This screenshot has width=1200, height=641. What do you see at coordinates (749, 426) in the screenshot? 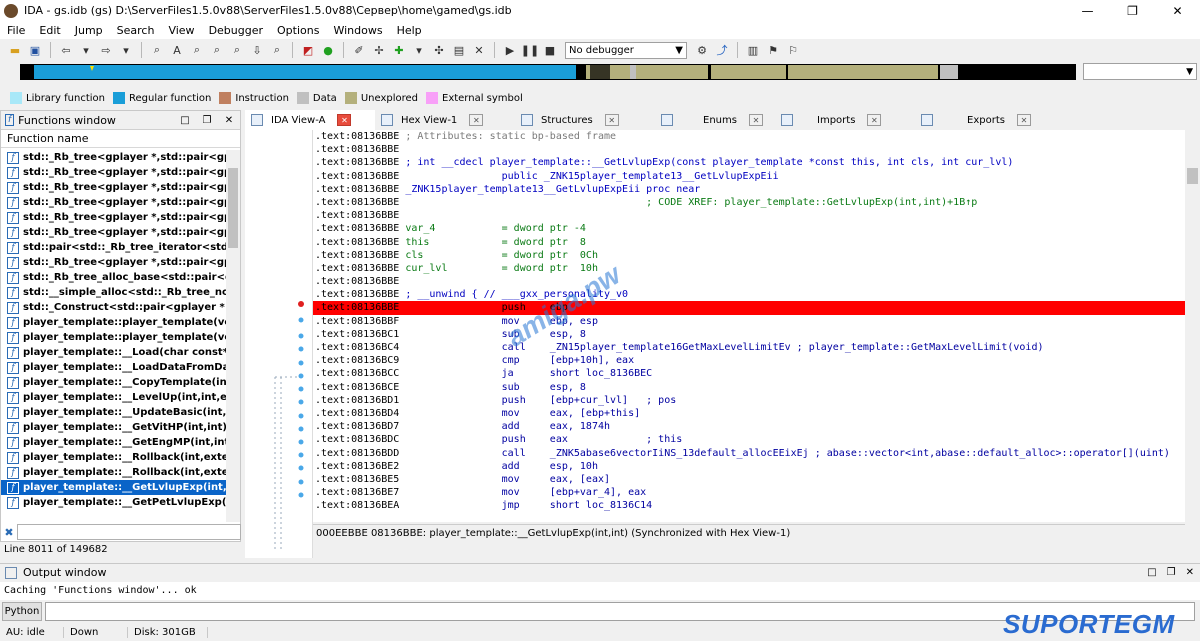
I see `disassembly-line: .text:08136BD7 add eax, 1874h` at bounding box center [749, 426].